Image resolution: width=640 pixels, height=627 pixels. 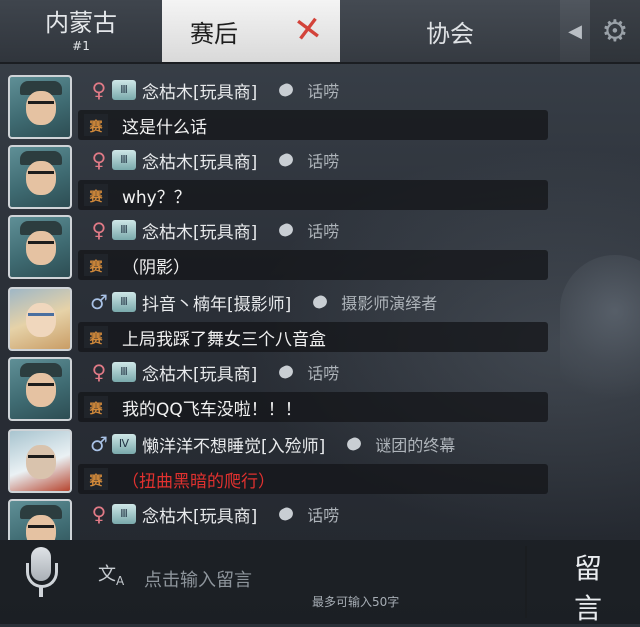 I want to click on message-bubble: 赛 （扭曲黑暗的爬行）, so click(x=313, y=479).